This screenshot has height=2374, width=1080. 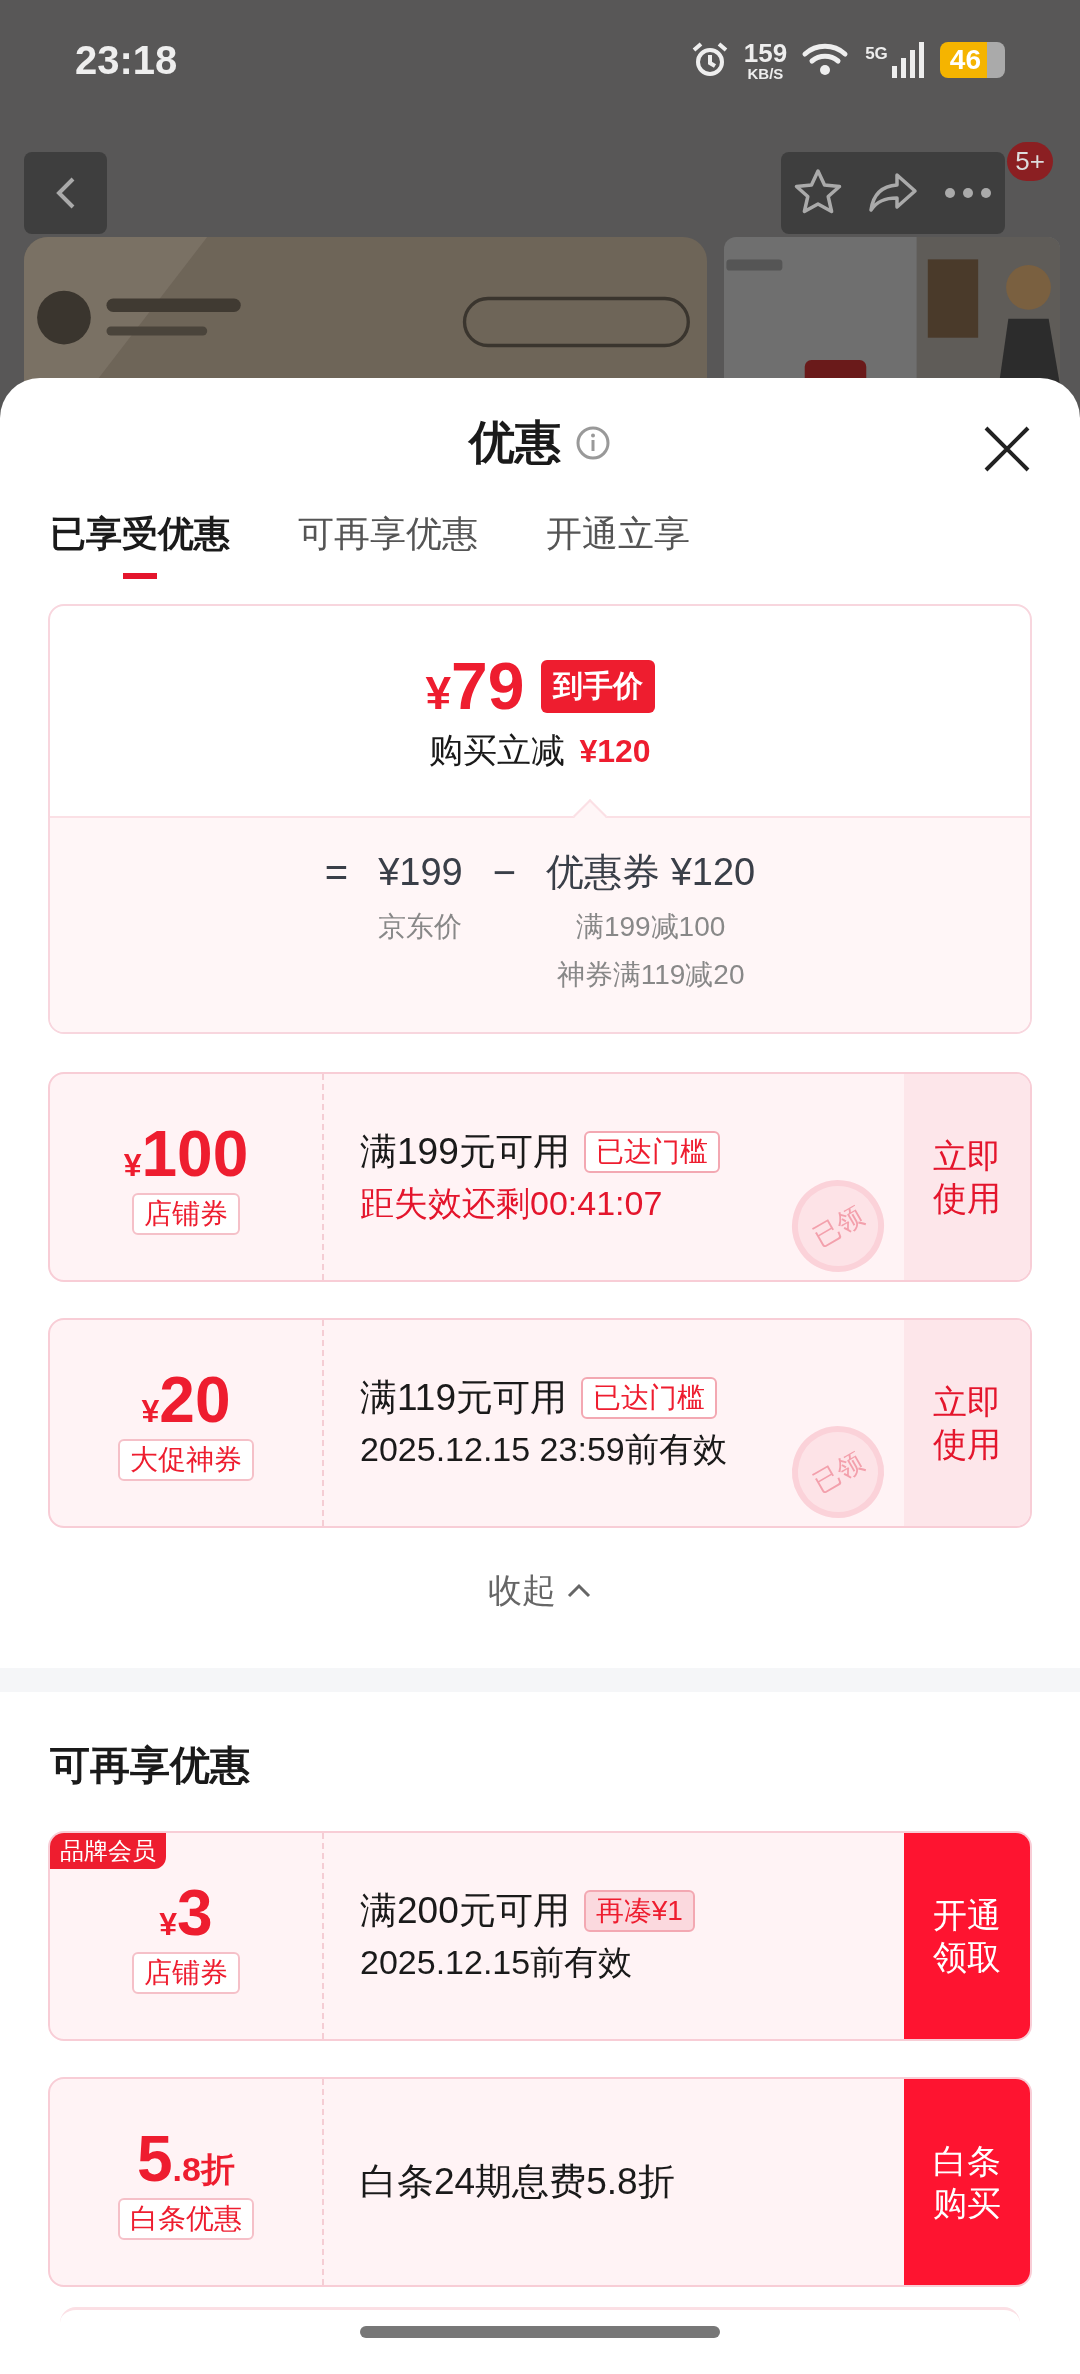 What do you see at coordinates (543, 1449) in the screenshot?
I see `coupon-validity: 2025.12.15 23:59前有效` at bounding box center [543, 1449].